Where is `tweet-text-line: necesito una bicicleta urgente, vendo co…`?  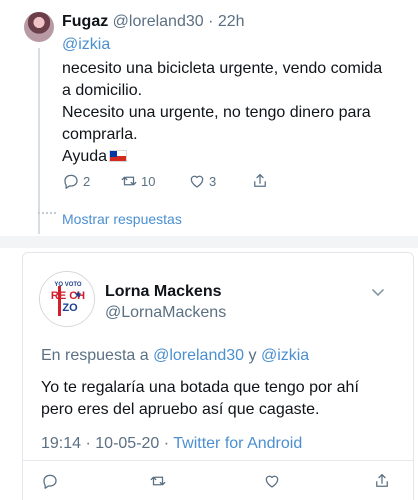
tweet-text-line: necesito una bicicleta urgente, vendo co… is located at coordinates (222, 68).